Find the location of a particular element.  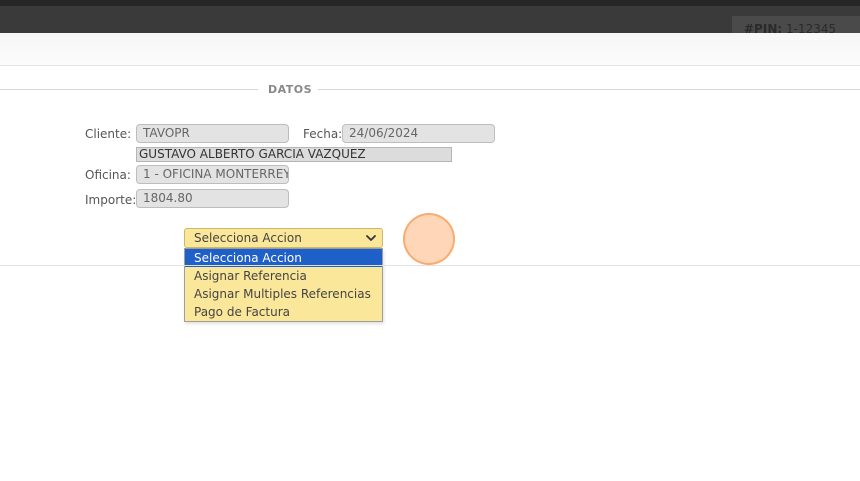

legend-divider-left is located at coordinates (129, 89).